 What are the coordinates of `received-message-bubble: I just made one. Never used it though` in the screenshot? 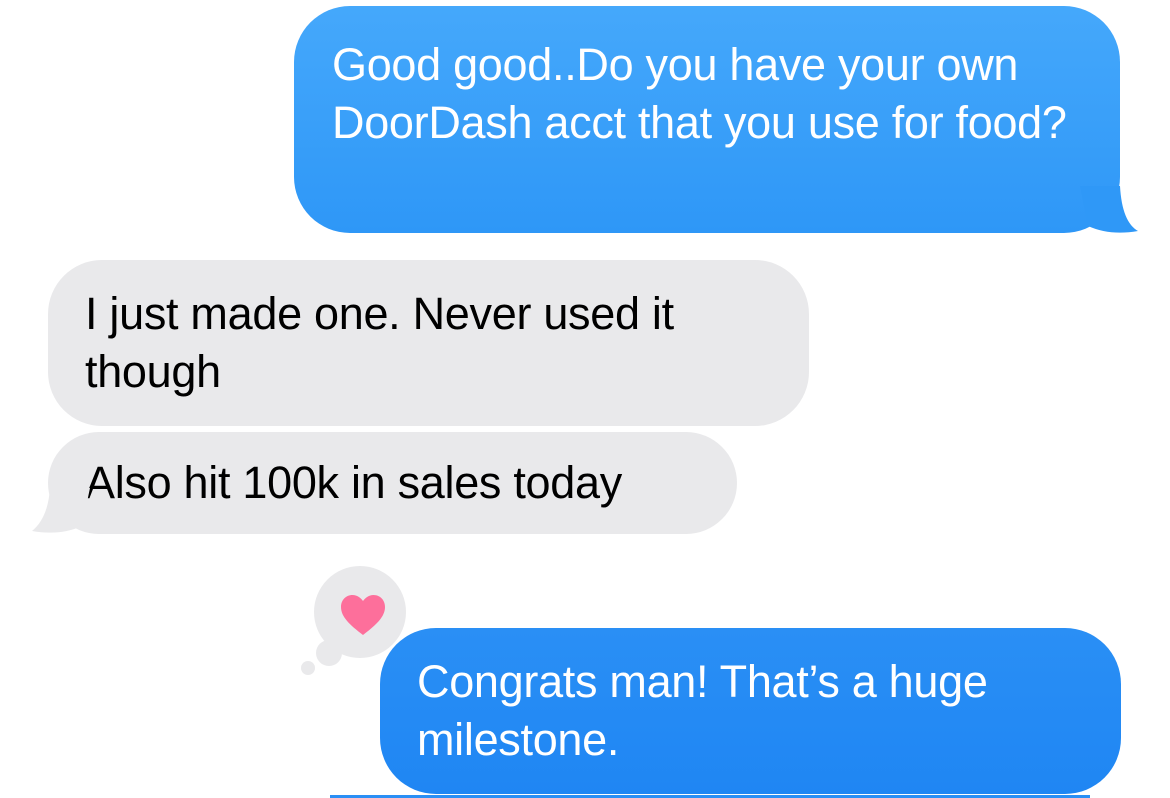 It's located at (428, 343).